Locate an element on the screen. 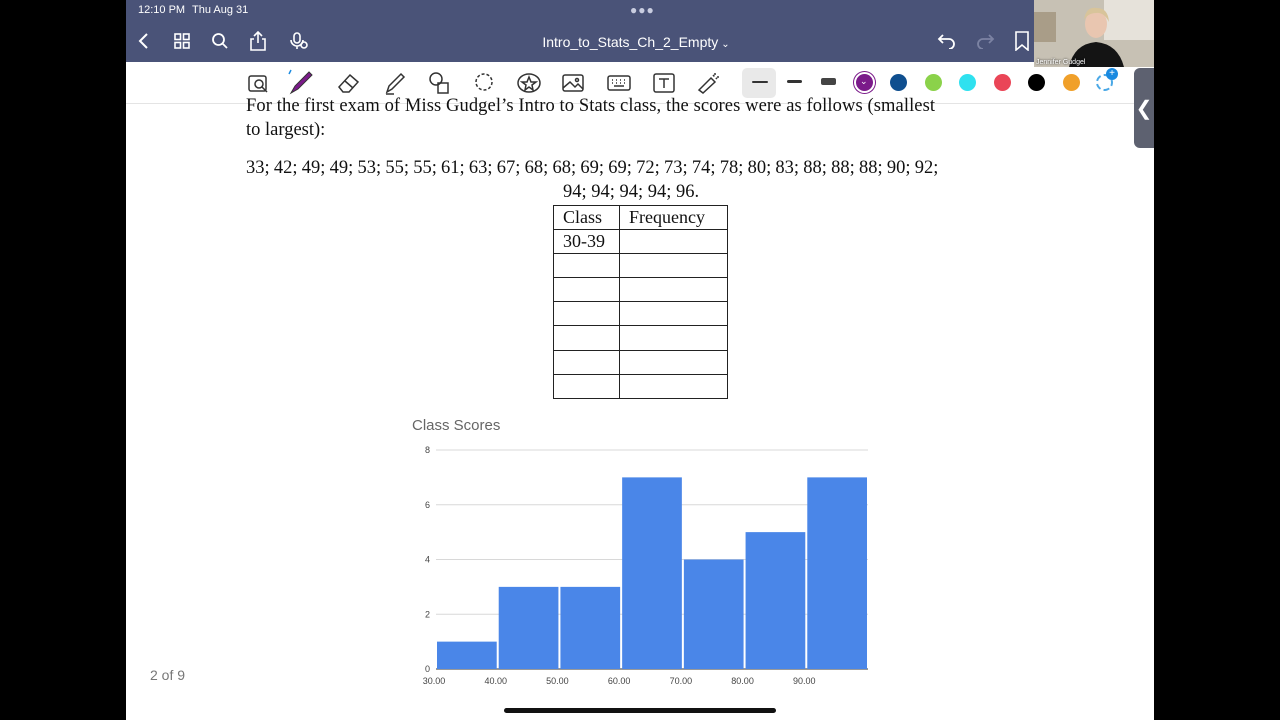 This screenshot has height=720, width=1280. bookmark-icon is located at coordinates (1022, 41).